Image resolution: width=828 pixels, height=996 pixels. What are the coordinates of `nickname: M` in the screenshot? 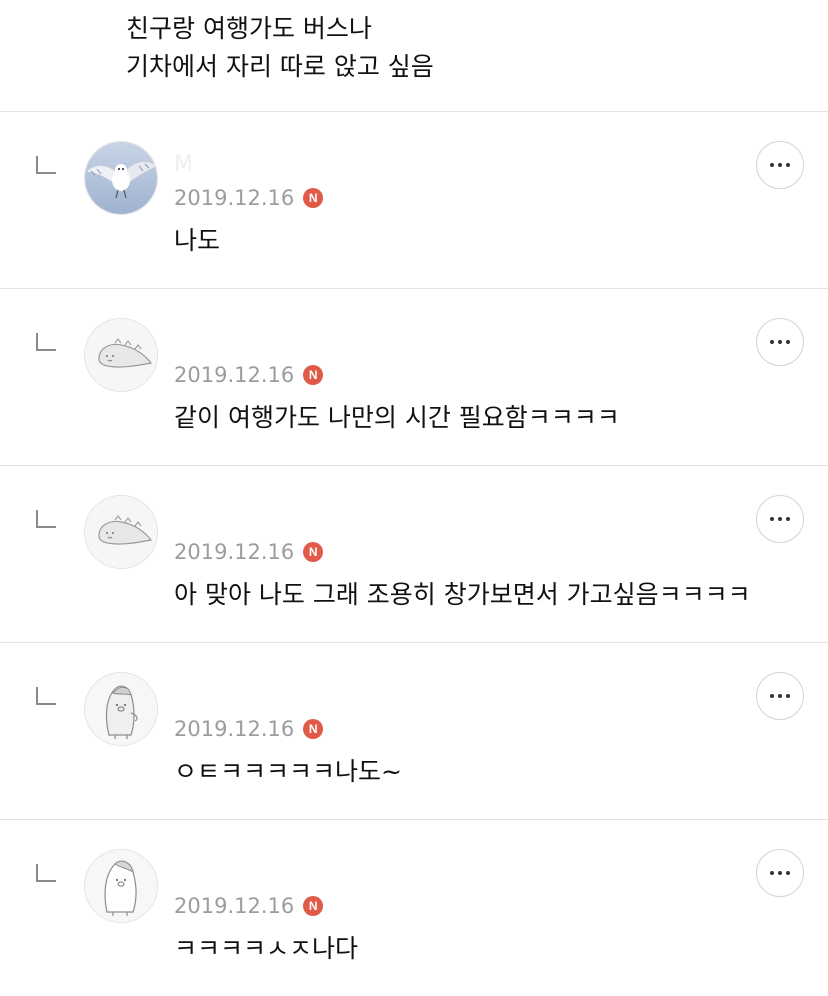 It's located at (183, 164).